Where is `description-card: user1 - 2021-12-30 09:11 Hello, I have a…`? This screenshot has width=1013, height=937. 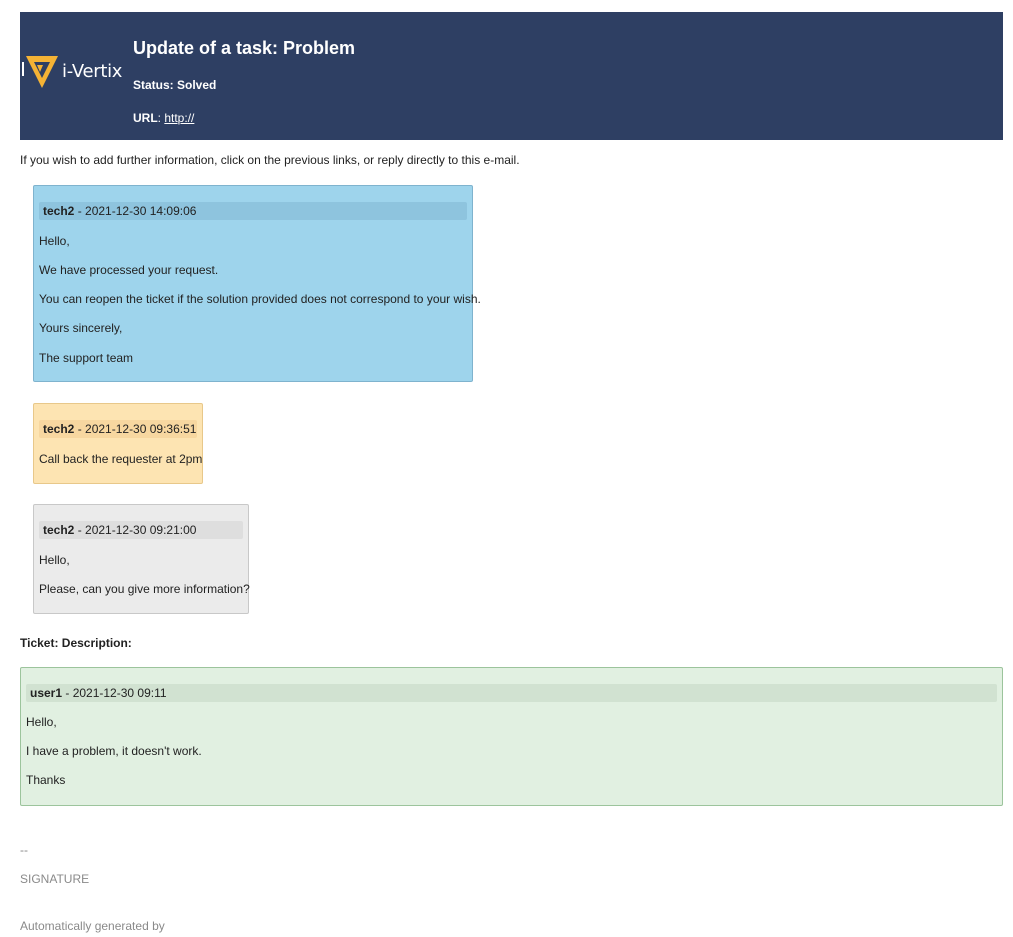 description-card: user1 - 2021-12-30 09:11 Hello, I have a… is located at coordinates (511, 736).